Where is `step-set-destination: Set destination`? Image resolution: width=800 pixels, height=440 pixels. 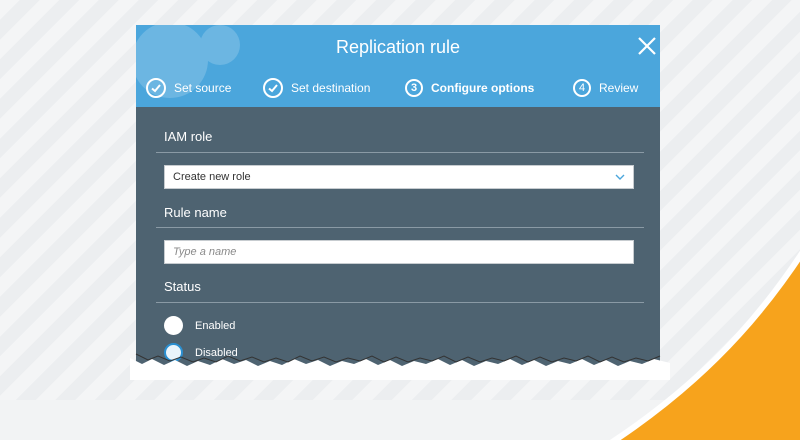
step-set-destination: Set destination is located at coordinates (316, 88).